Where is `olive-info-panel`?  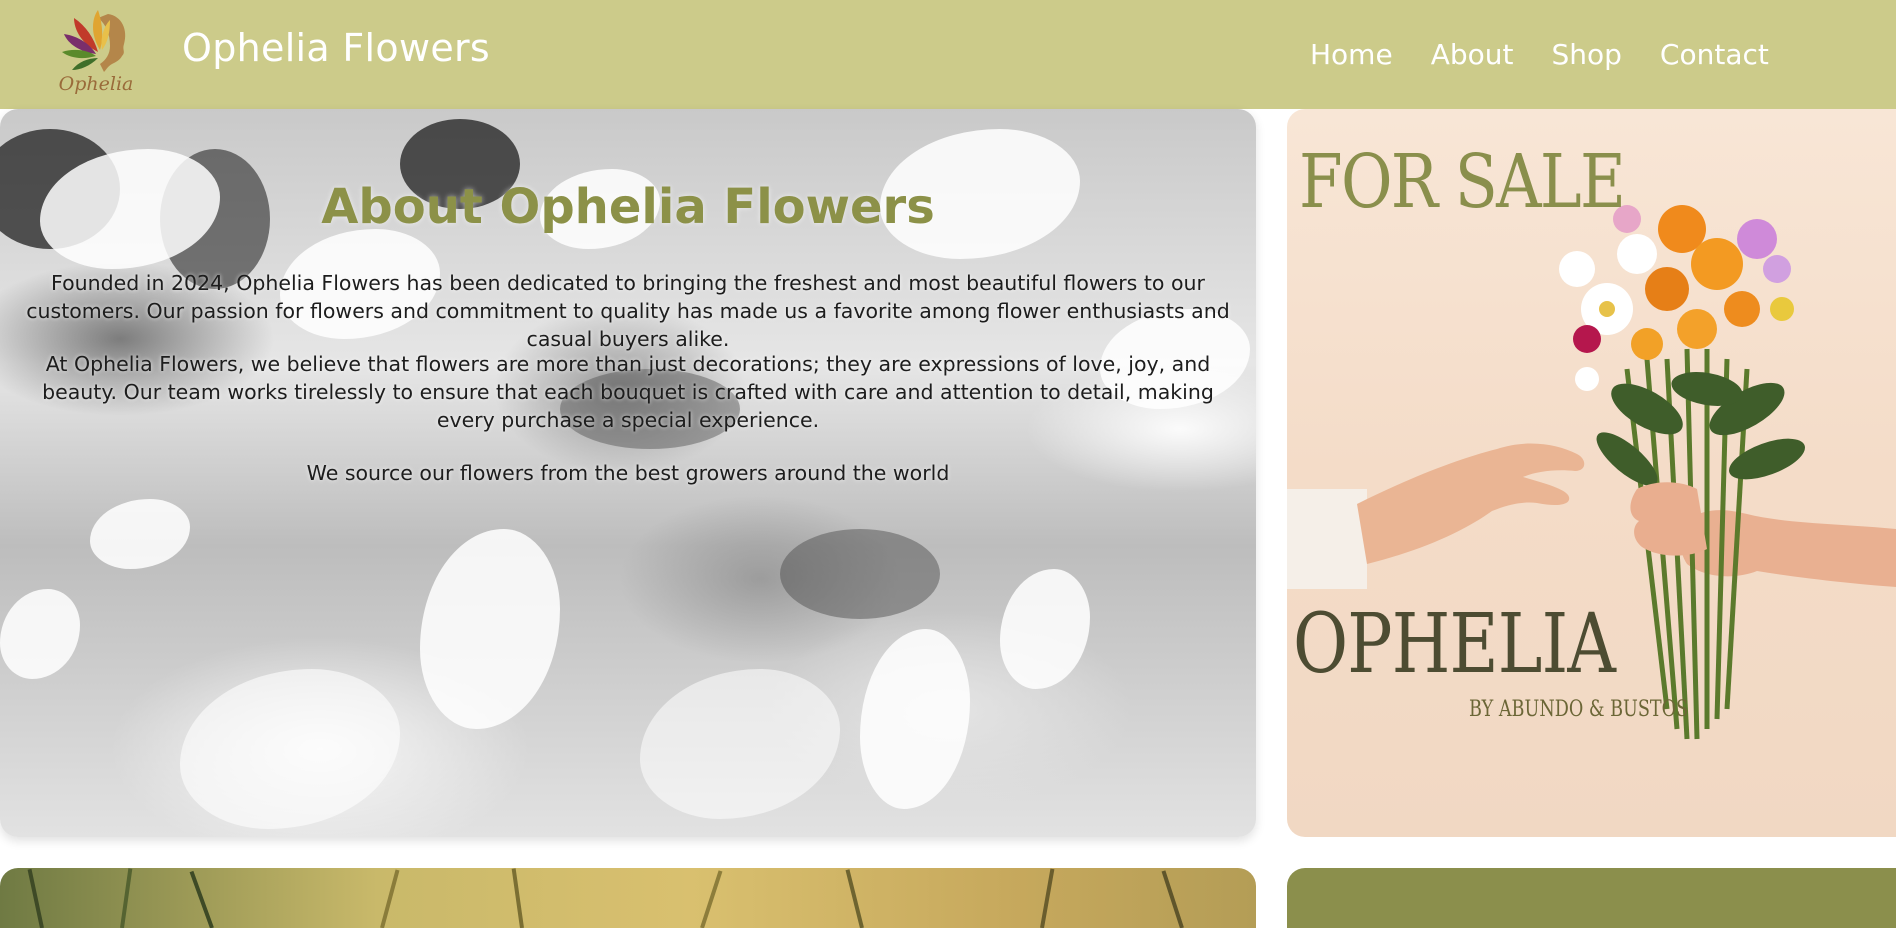
olive-info-panel is located at coordinates (1591, 898).